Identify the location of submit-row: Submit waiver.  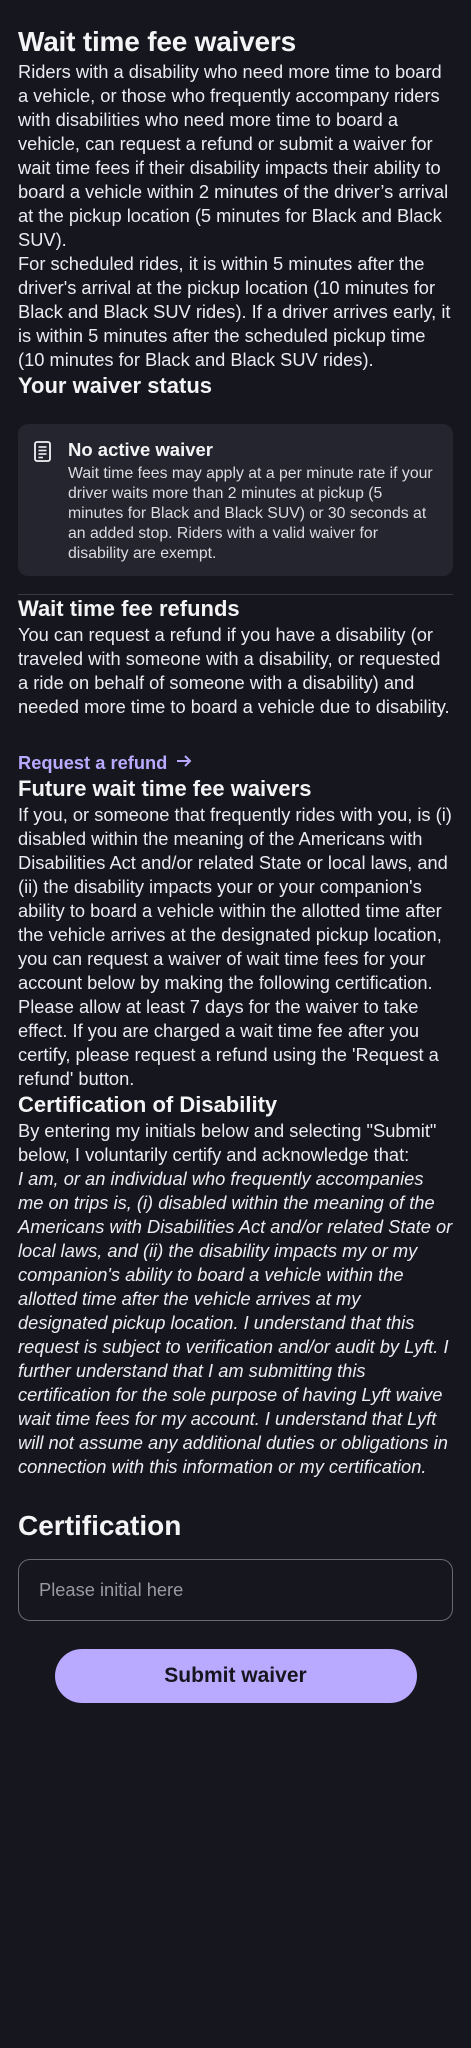
(235, 1676).